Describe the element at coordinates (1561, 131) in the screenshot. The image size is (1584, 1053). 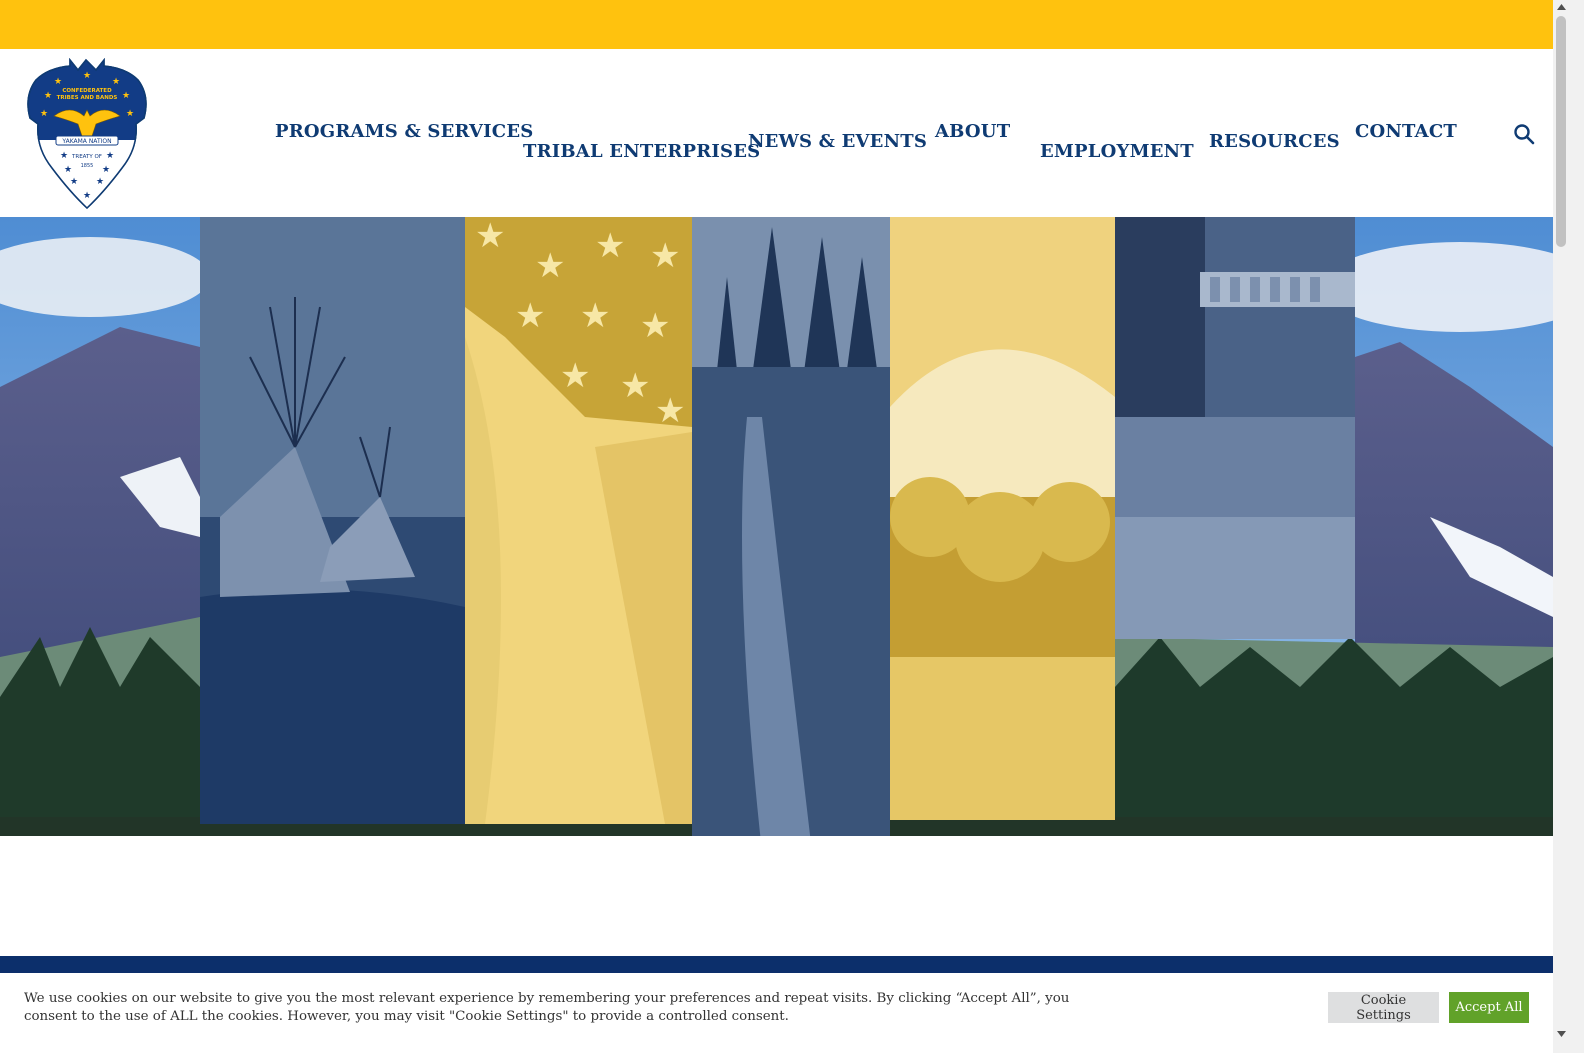
I see `scrollbar-thumb` at that location.